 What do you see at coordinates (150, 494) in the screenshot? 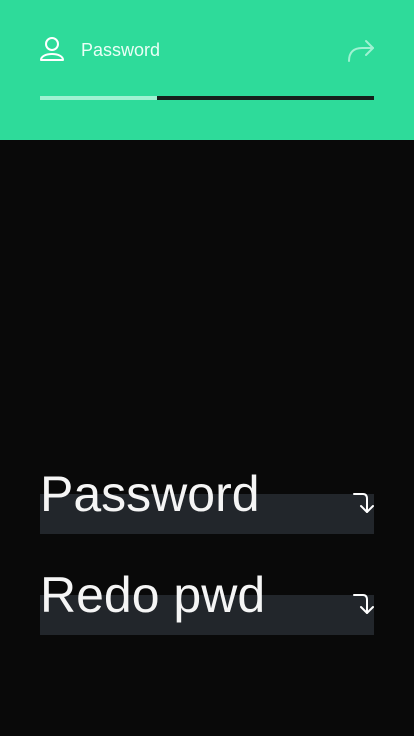
I see `password-label: Password` at bounding box center [150, 494].